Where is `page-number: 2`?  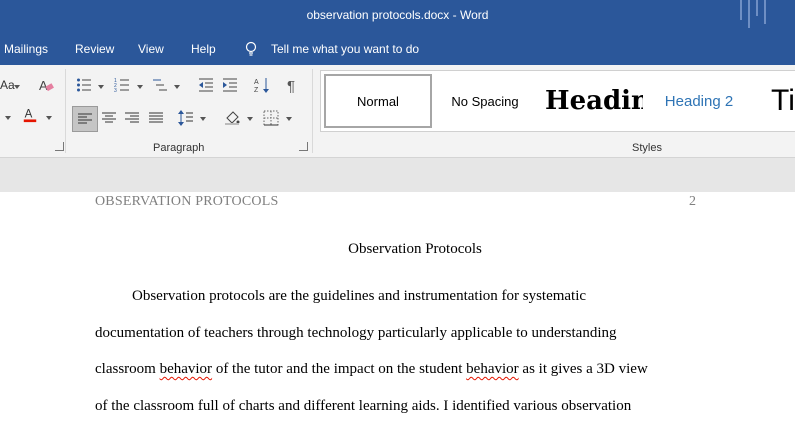
page-number: 2 is located at coordinates (692, 201).